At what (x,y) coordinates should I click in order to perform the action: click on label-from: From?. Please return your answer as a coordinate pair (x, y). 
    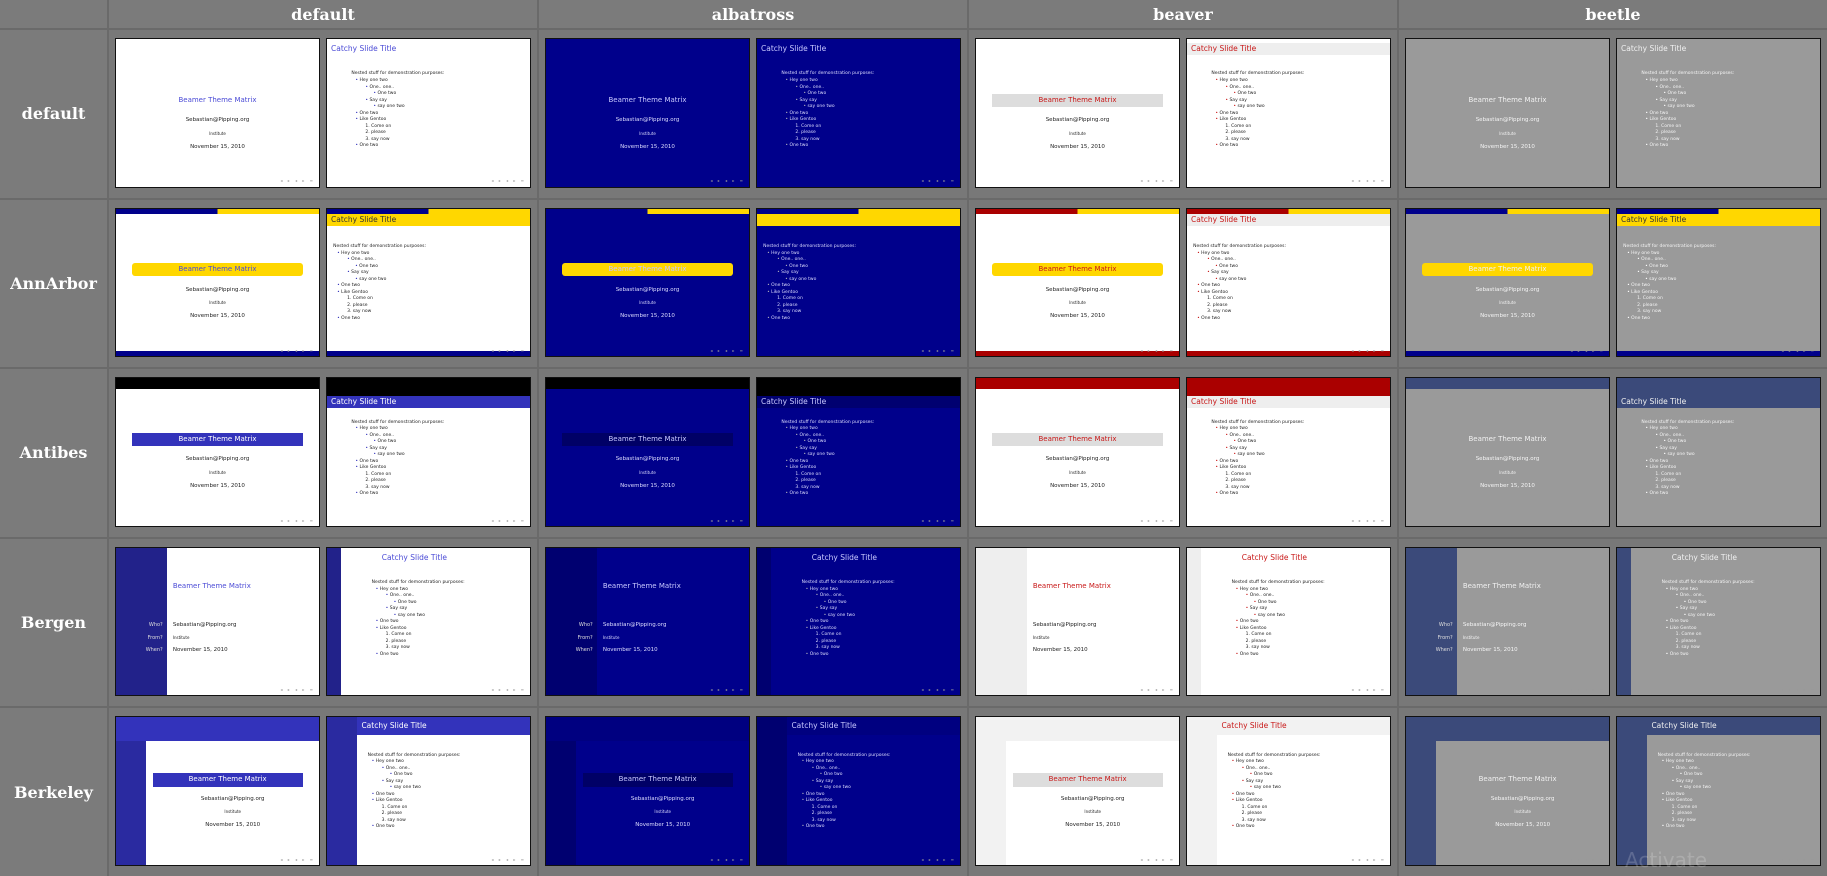
    Looking at the image, I should click on (155, 637).